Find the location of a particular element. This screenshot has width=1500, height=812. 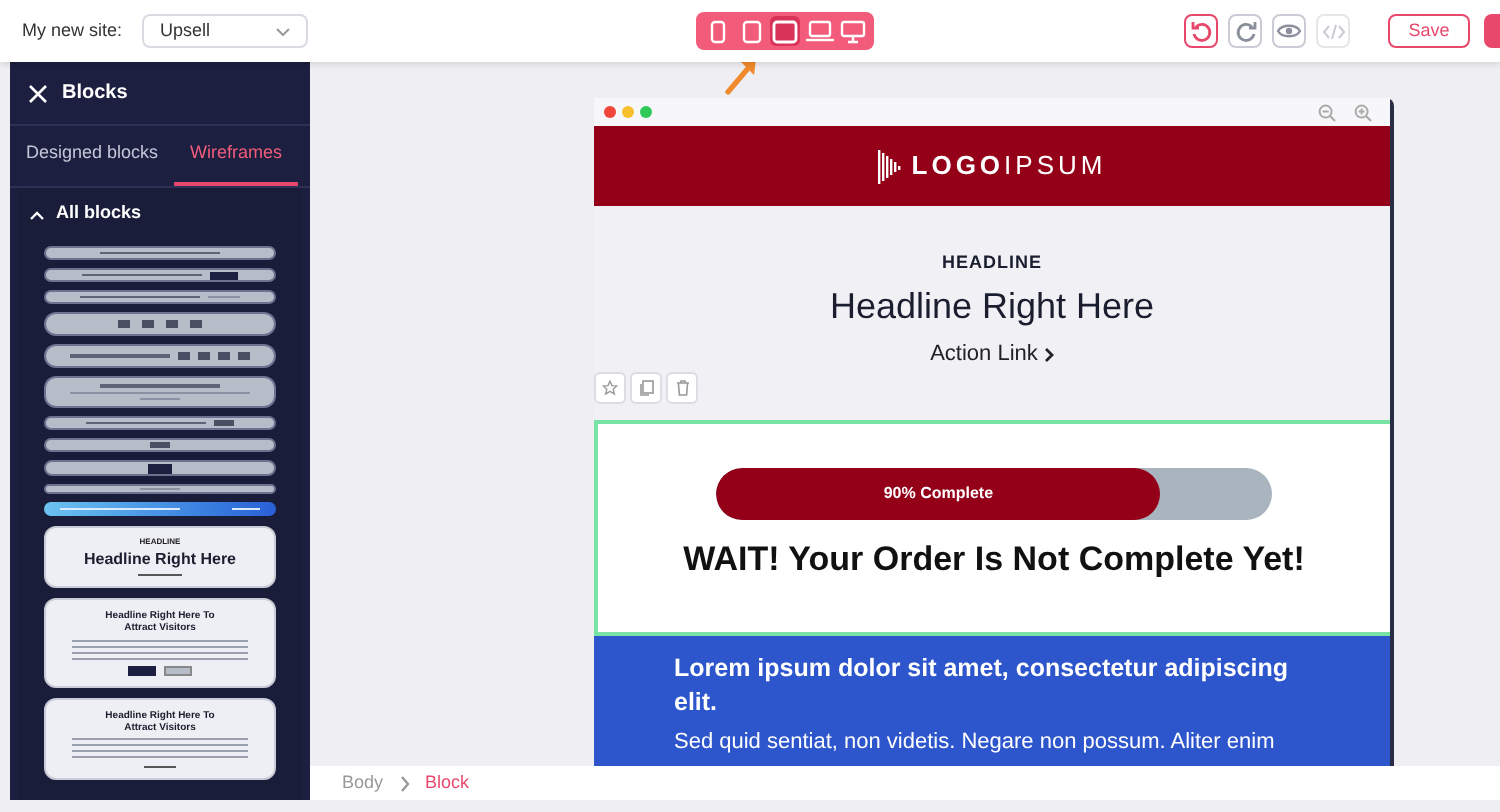

chevron-icon is located at coordinates (37, 214).